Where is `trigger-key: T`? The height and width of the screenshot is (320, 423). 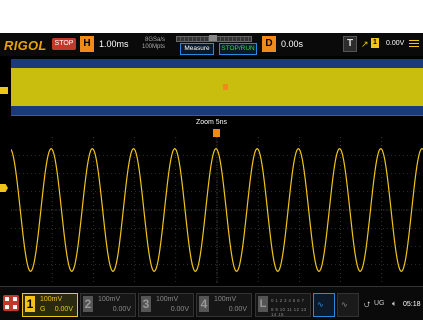 trigger-key: T is located at coordinates (350, 44).